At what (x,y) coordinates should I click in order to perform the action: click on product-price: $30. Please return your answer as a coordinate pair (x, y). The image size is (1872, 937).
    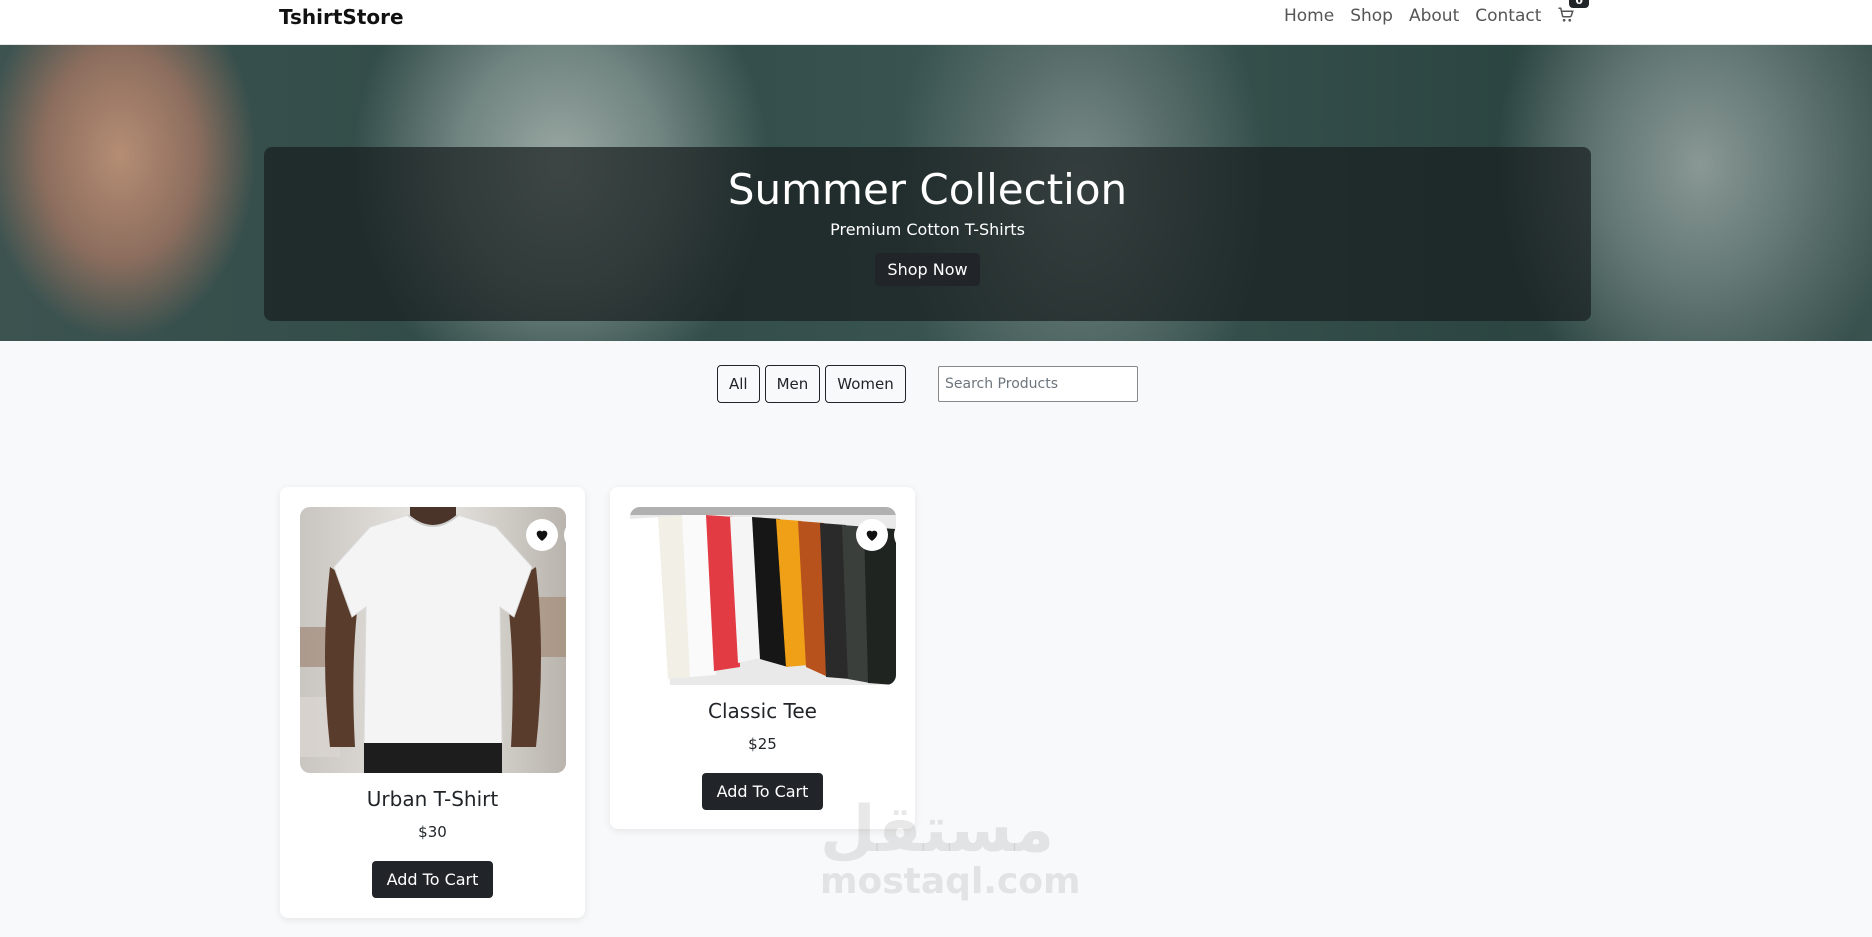
    Looking at the image, I should click on (432, 832).